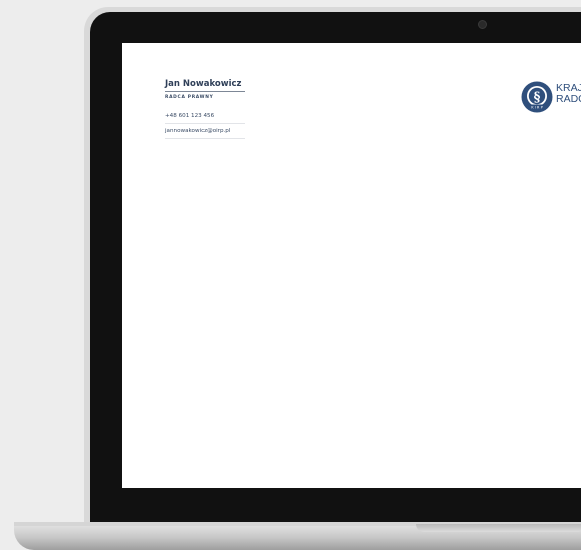 This screenshot has height=550, width=581. I want to click on kirp-seal-icon: § K I R P, so click(537, 97).